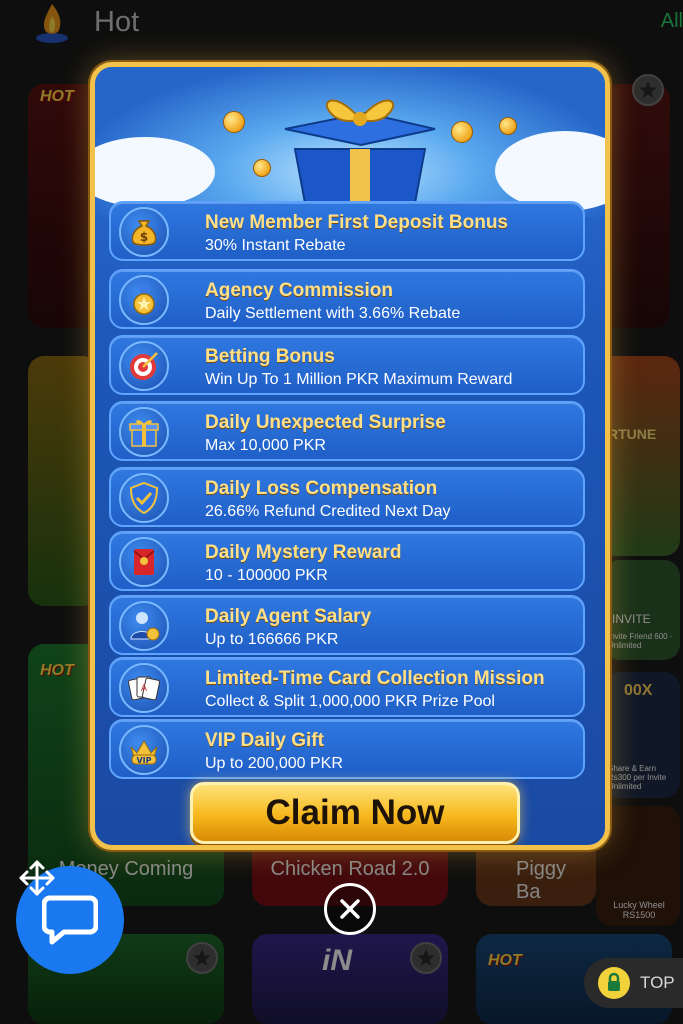 Image resolution: width=683 pixels, height=1024 pixels. I want to click on playing-cards-icon: A, so click(144, 688).